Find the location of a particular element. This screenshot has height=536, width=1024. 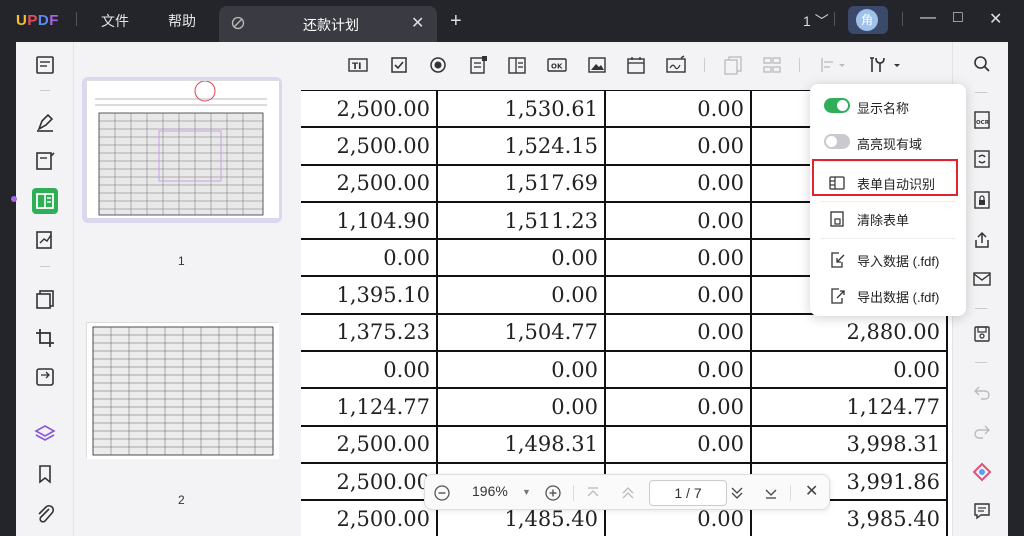

page-number-input: 1 / 7 is located at coordinates (688, 493).